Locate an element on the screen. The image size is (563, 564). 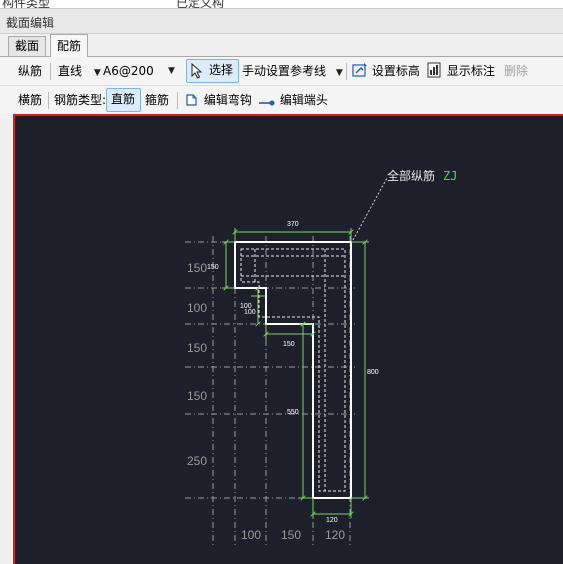
toolbar-longitudinal: 纵筋 直线 ▼ A6@200 ▼ 选择 手动设置参考线 ▼ 设置标高 显示标注 is located at coordinates (281, 71).